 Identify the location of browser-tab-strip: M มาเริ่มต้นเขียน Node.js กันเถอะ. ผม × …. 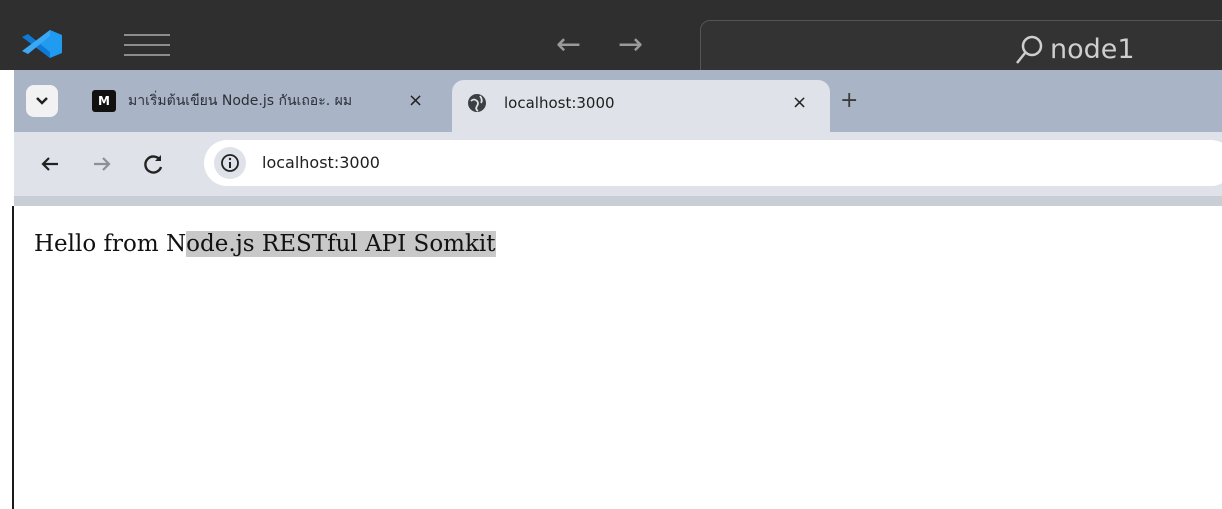
(618, 101).